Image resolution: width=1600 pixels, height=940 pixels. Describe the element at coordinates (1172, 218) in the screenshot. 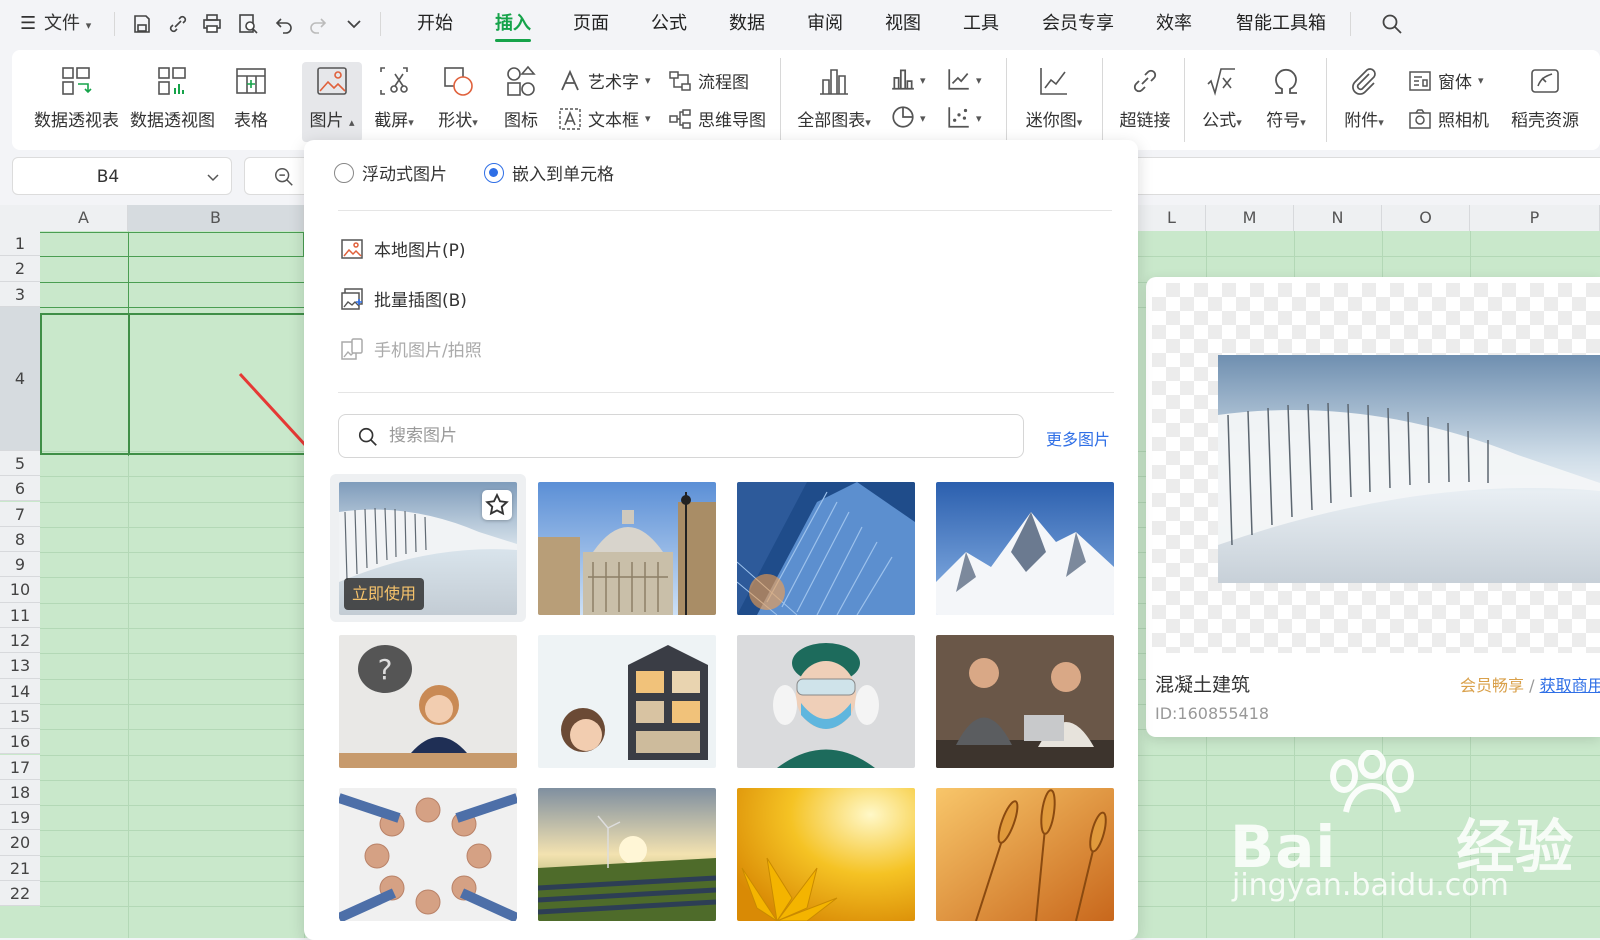

I see `column-header-l: L` at that location.